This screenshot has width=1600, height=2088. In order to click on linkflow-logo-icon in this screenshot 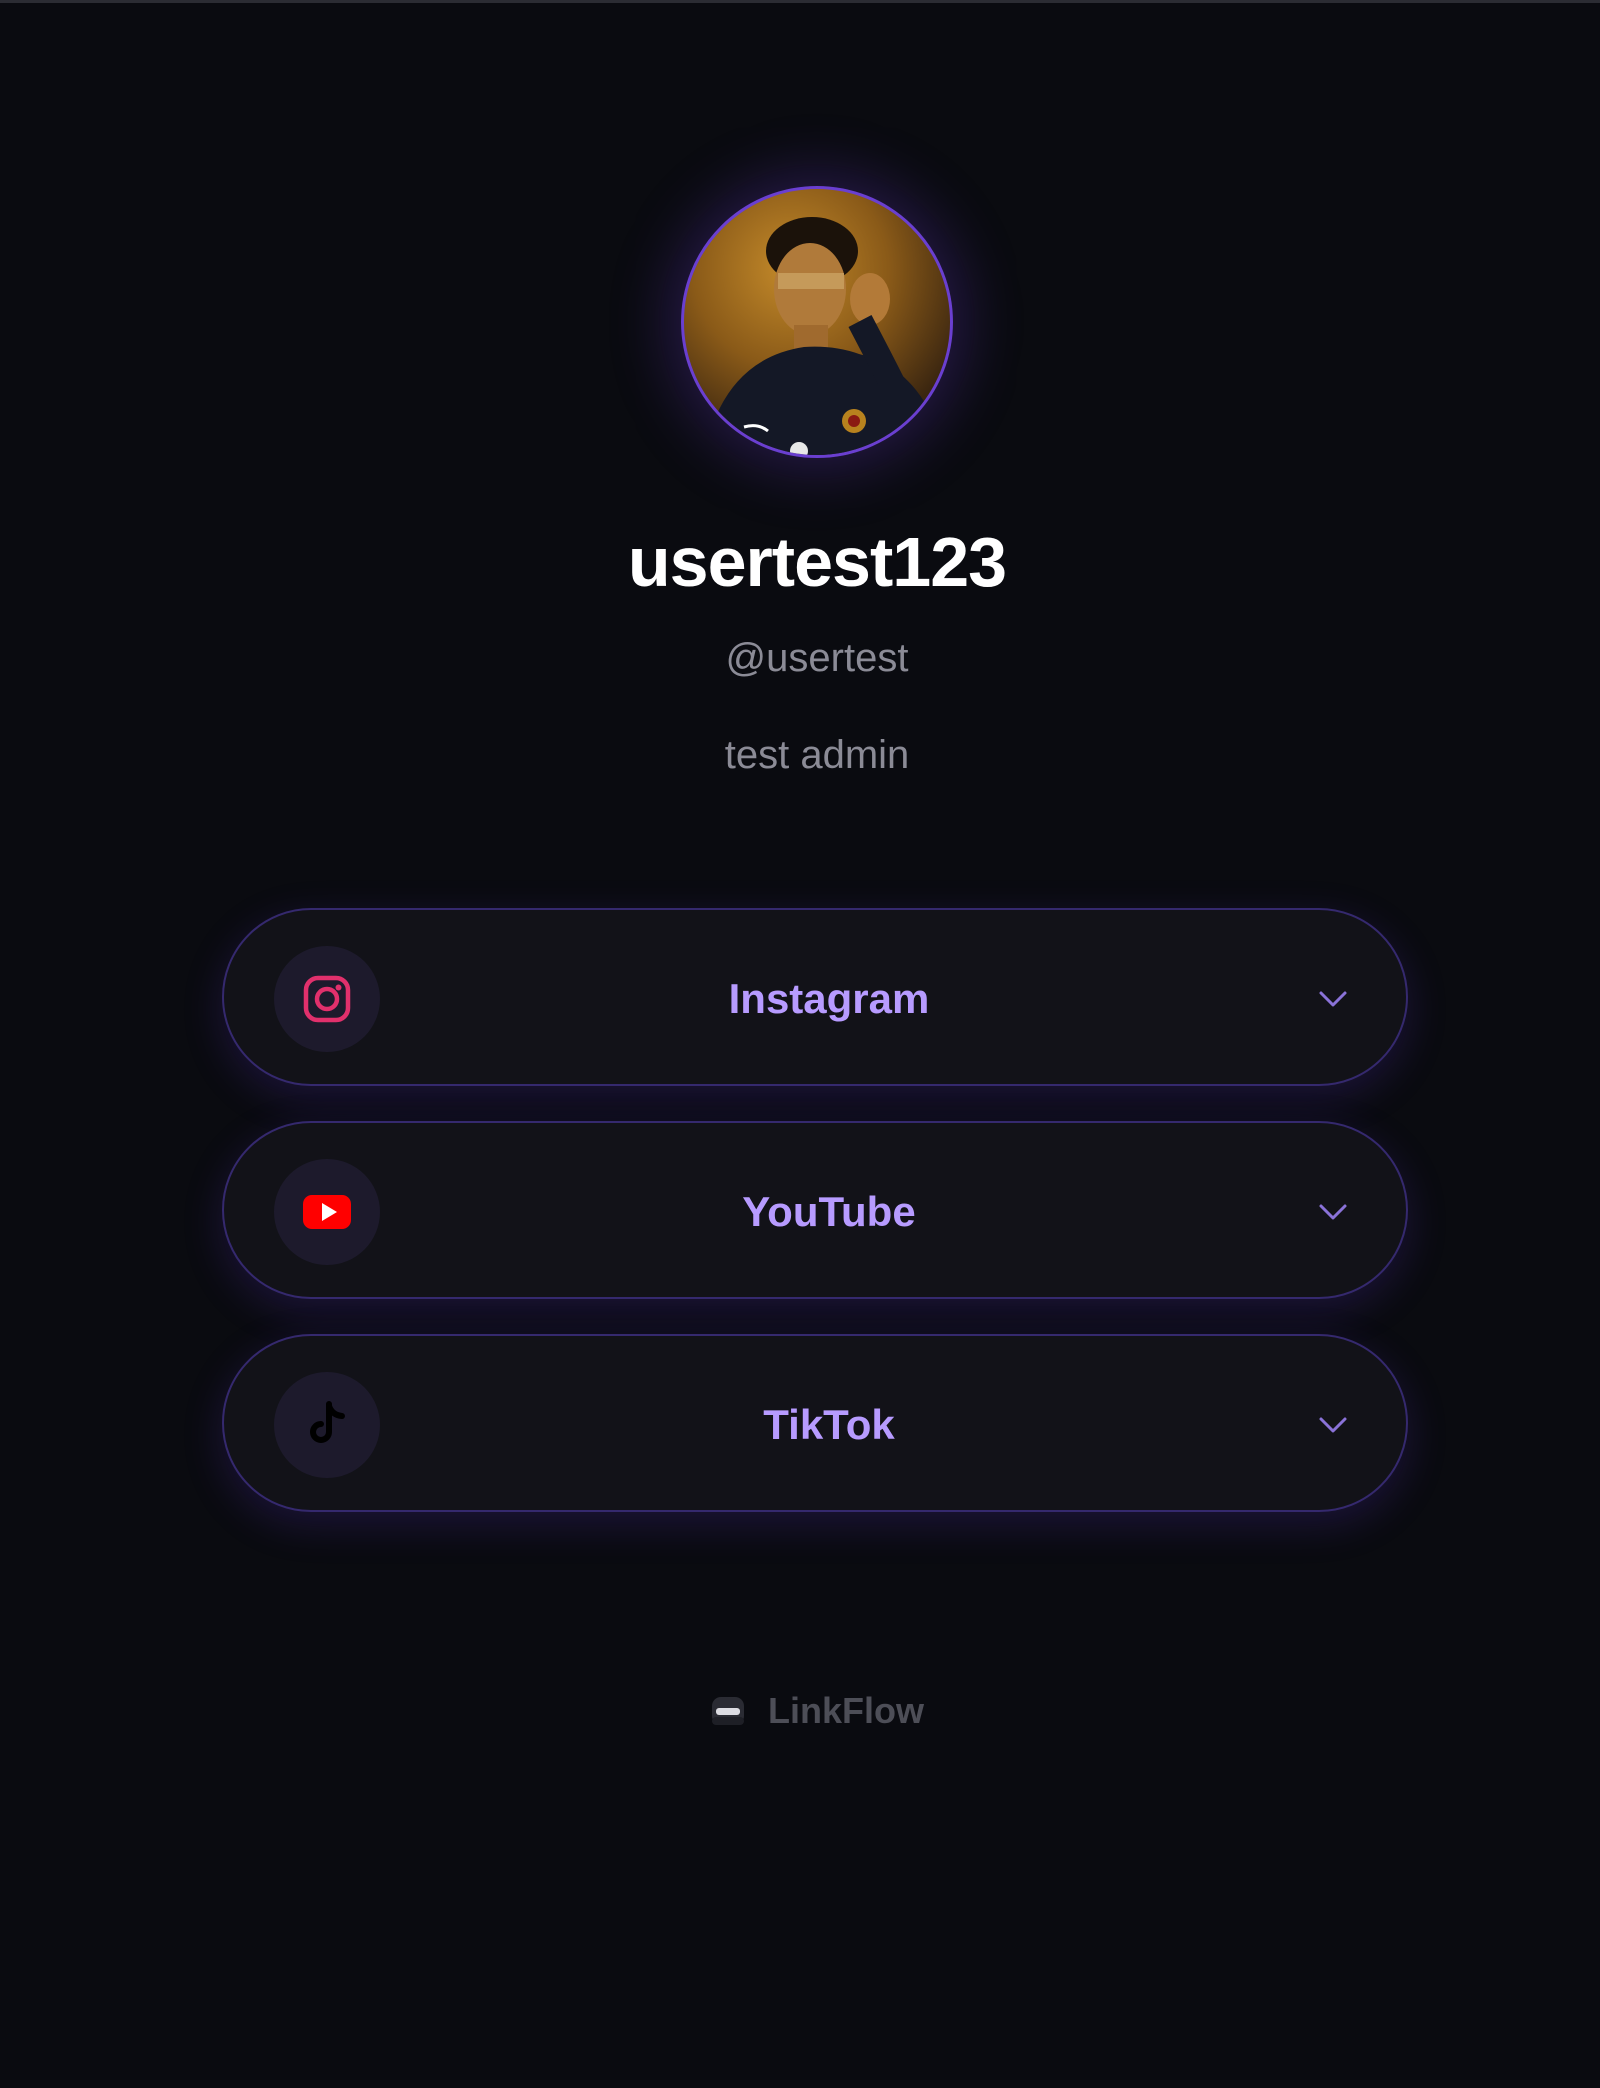, I will do `click(728, 1711)`.